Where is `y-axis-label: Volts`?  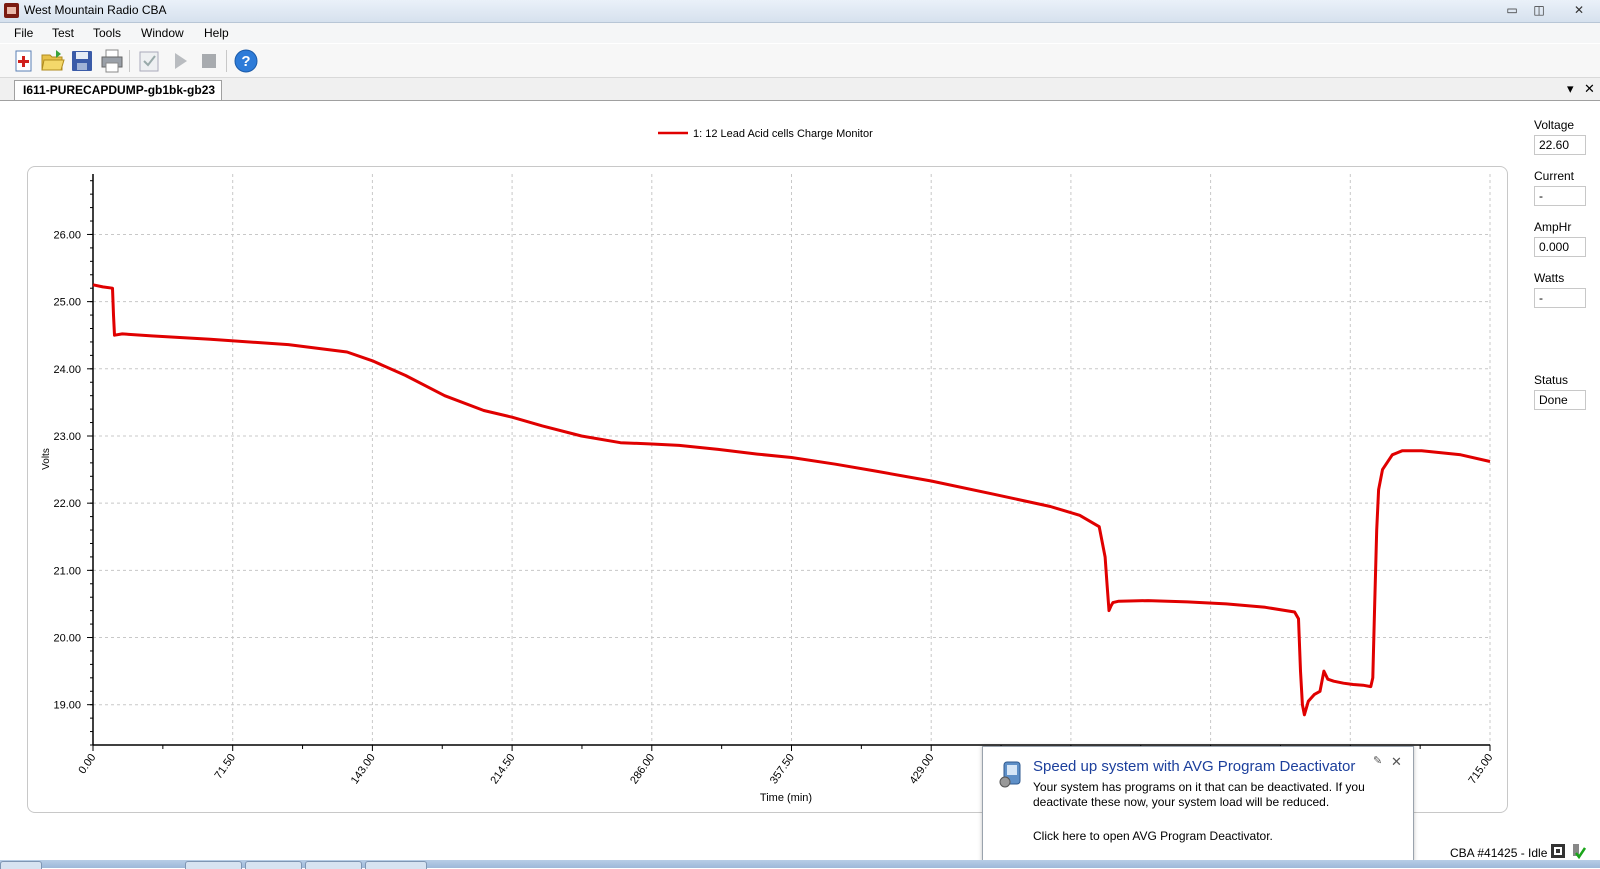 y-axis-label: Volts is located at coordinates (46, 459).